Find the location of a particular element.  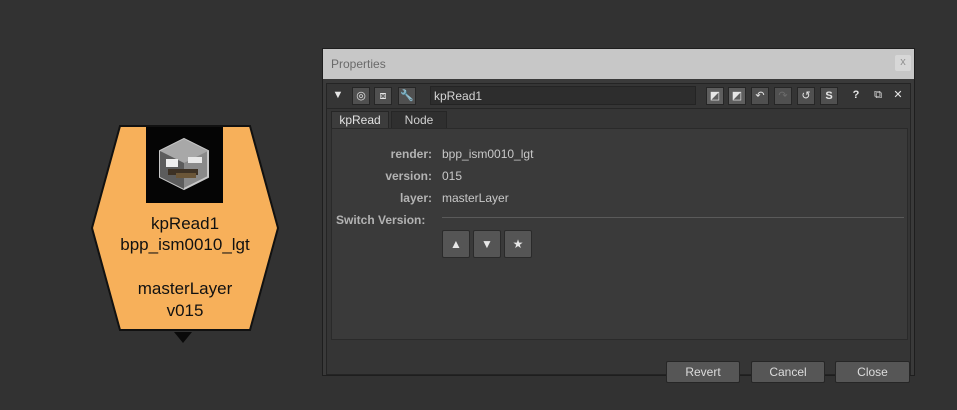

wrench-icon: 🔧 is located at coordinates (407, 96).